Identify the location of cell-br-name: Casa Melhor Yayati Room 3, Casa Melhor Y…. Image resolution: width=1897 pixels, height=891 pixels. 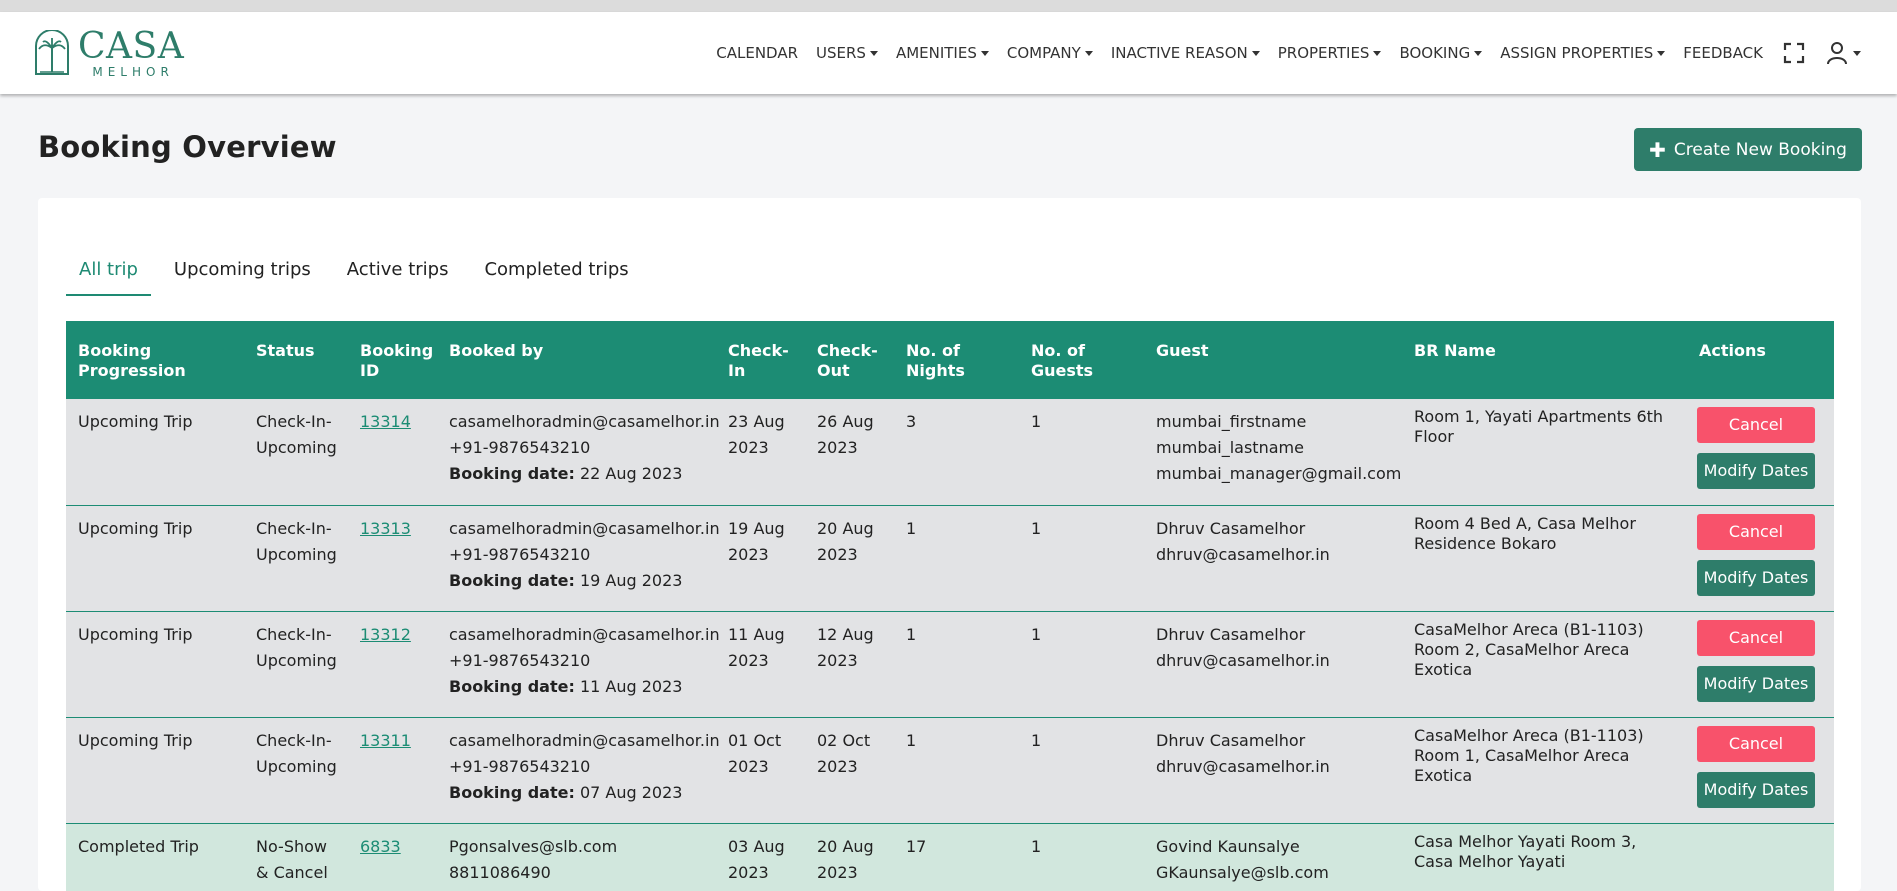
(1544, 857).